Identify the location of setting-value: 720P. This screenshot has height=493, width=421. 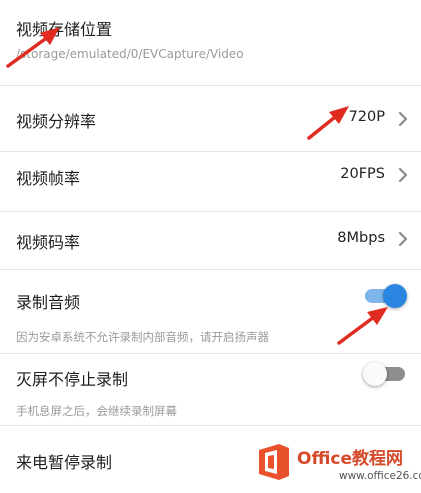
(366, 117).